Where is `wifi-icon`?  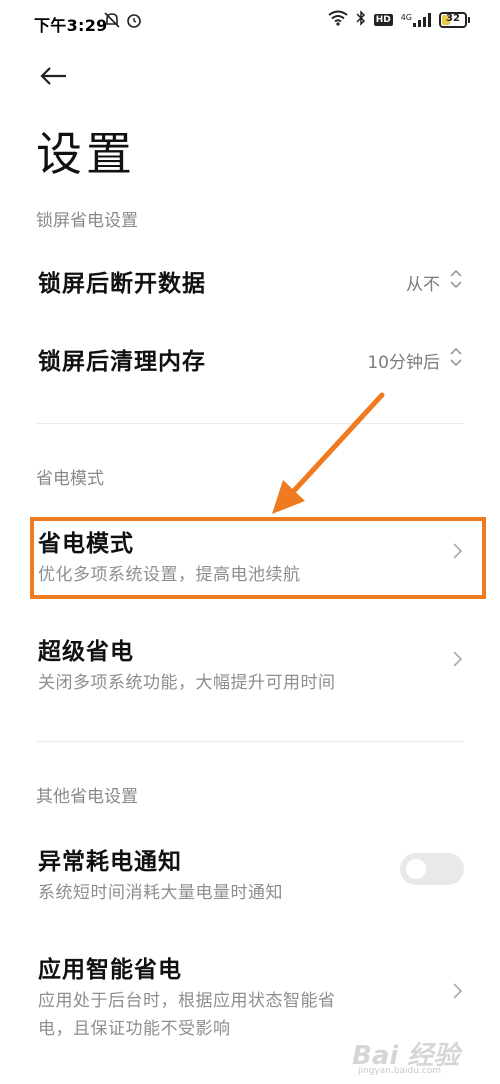
wifi-icon is located at coordinates (338, 20).